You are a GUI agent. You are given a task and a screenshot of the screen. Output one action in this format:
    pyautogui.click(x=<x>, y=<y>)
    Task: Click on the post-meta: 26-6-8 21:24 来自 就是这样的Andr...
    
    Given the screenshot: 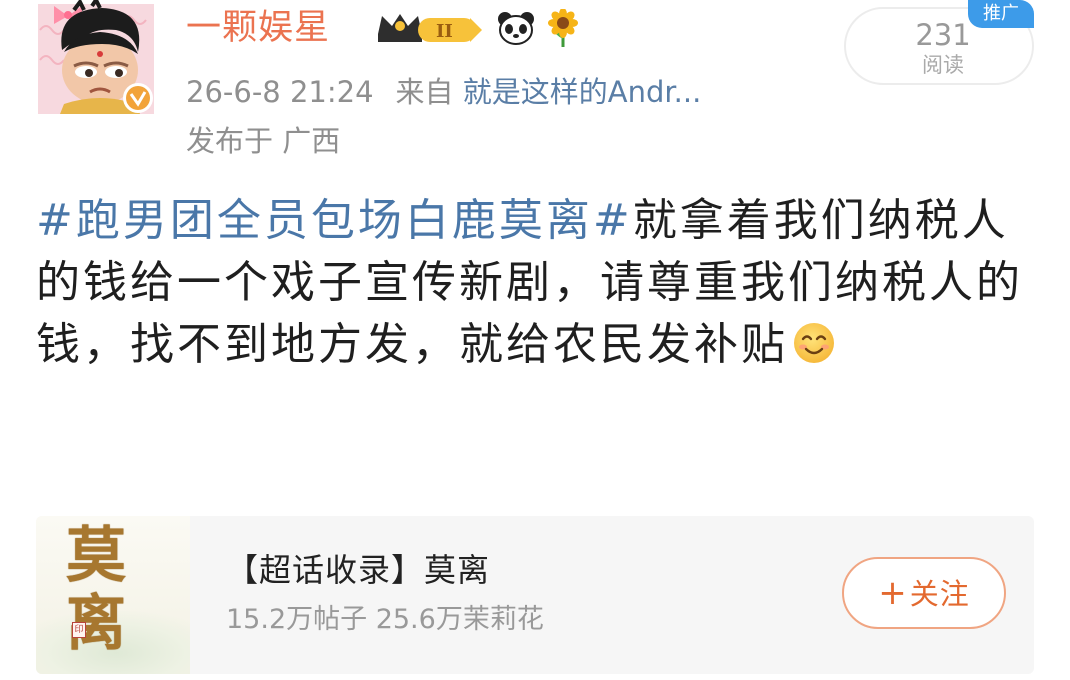 What is the action you would take?
    pyautogui.click(x=443, y=92)
    